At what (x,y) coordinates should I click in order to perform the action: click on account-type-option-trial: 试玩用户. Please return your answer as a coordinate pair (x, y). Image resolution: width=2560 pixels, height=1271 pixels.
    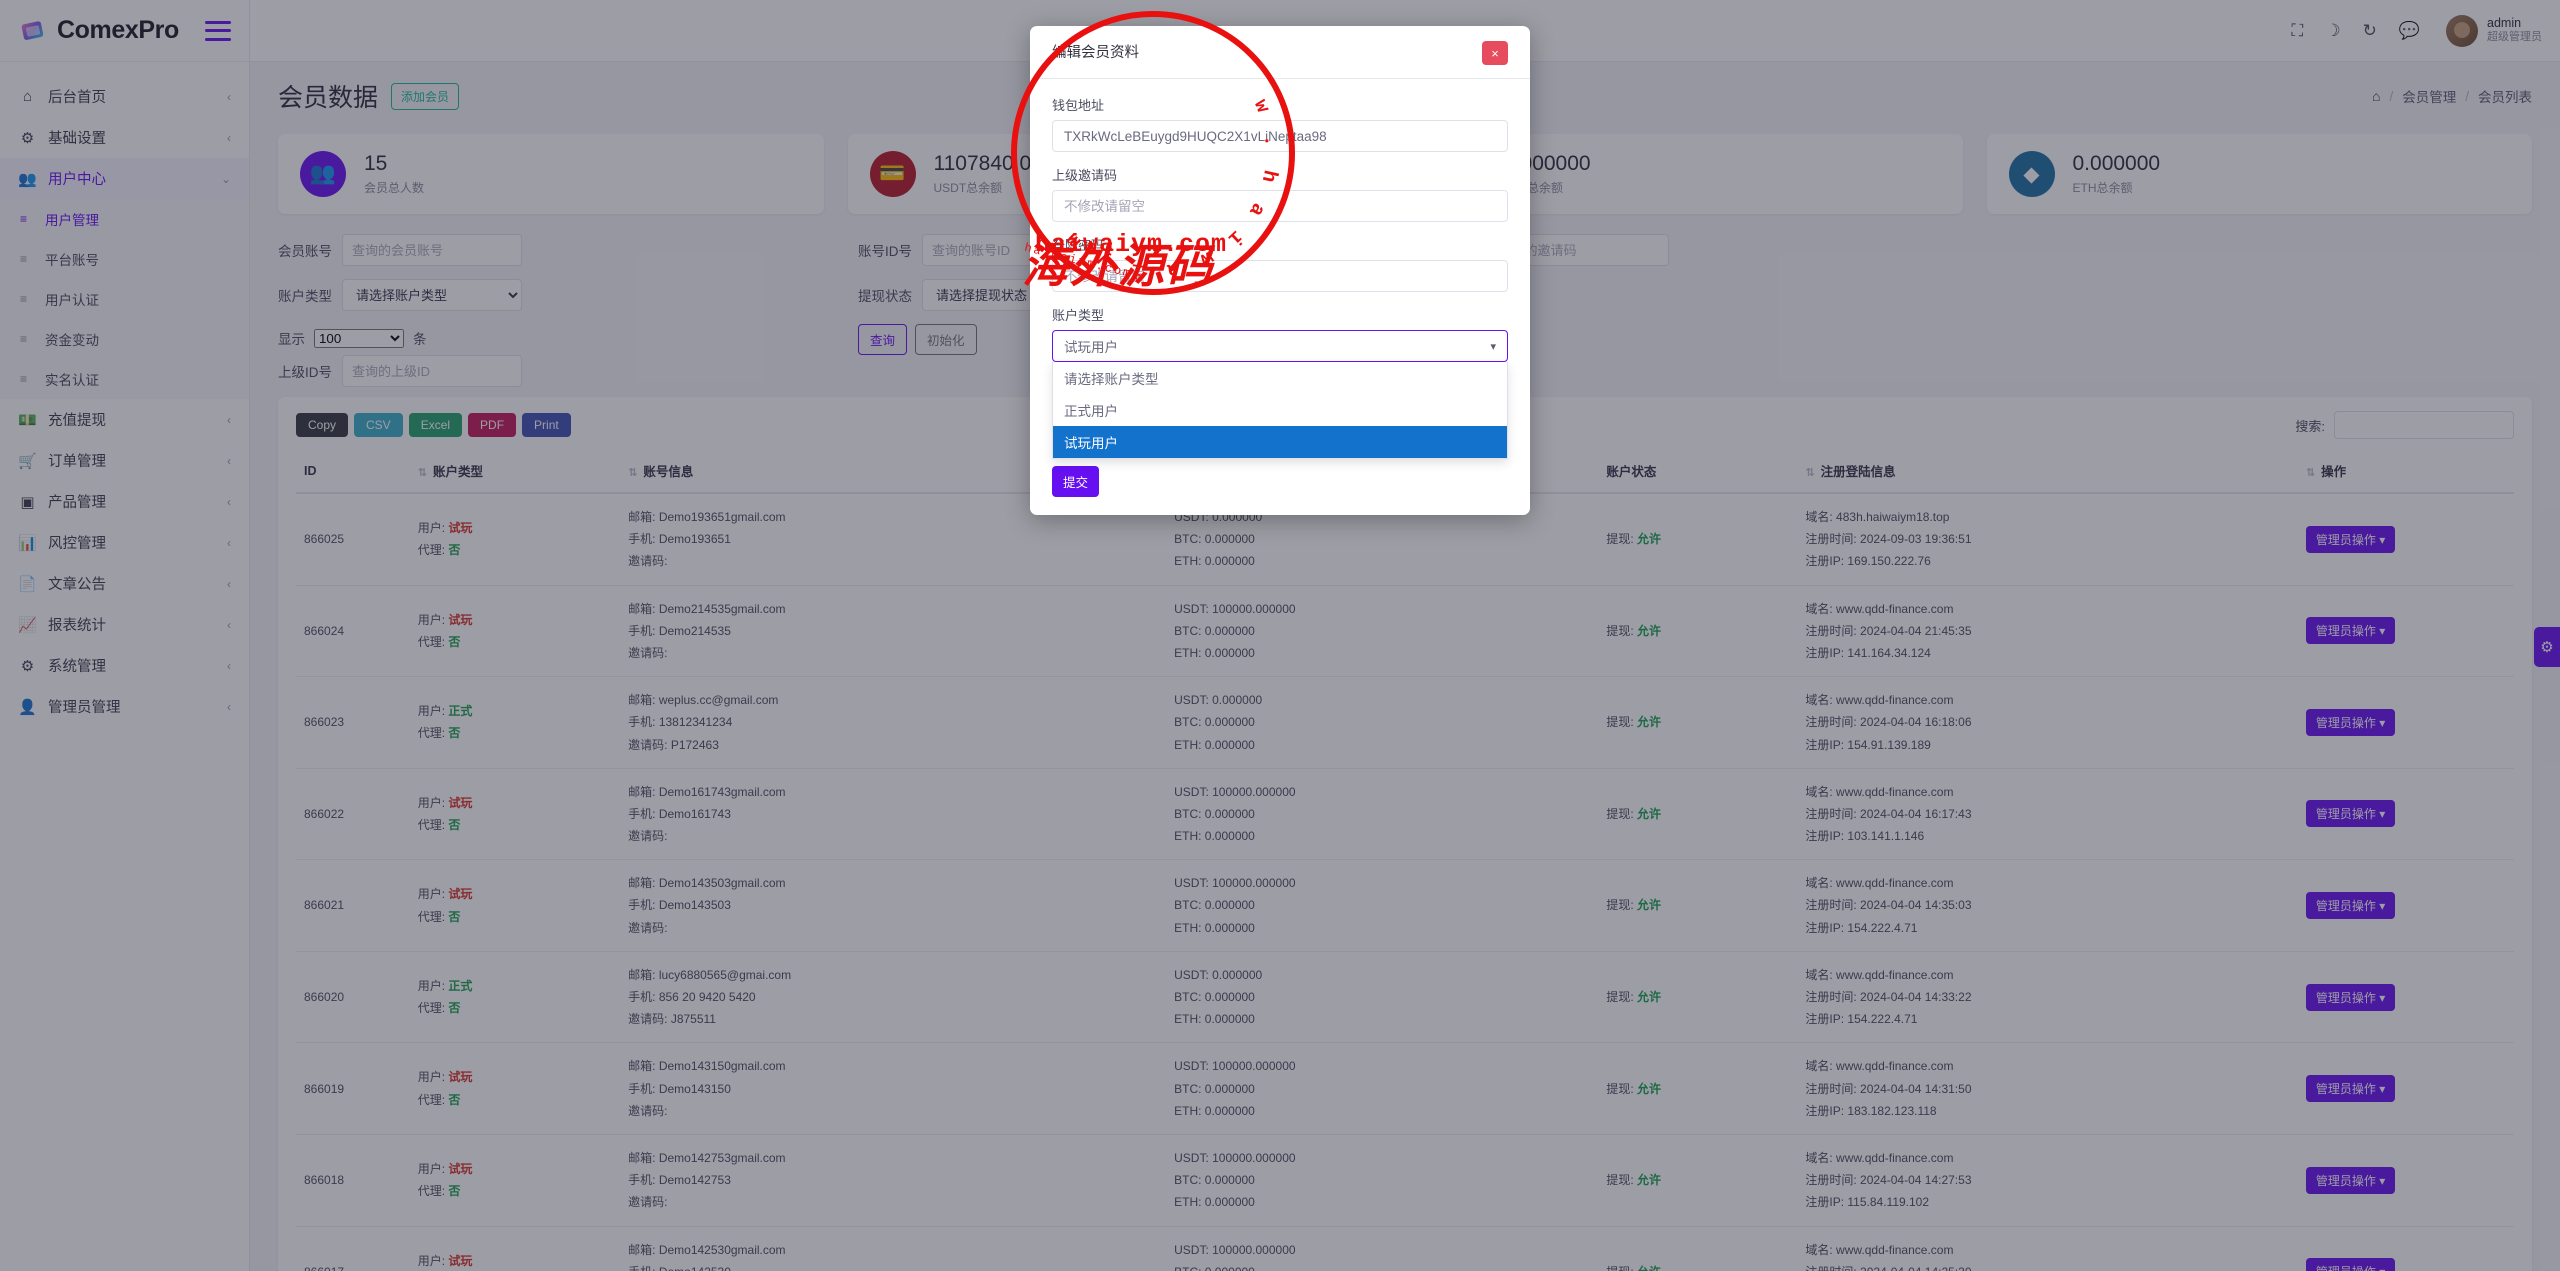
    Looking at the image, I should click on (1280, 442).